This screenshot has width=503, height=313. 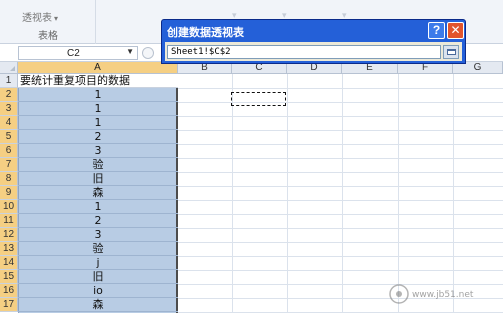 What do you see at coordinates (9, 179) in the screenshot?
I see `row-header: 8` at bounding box center [9, 179].